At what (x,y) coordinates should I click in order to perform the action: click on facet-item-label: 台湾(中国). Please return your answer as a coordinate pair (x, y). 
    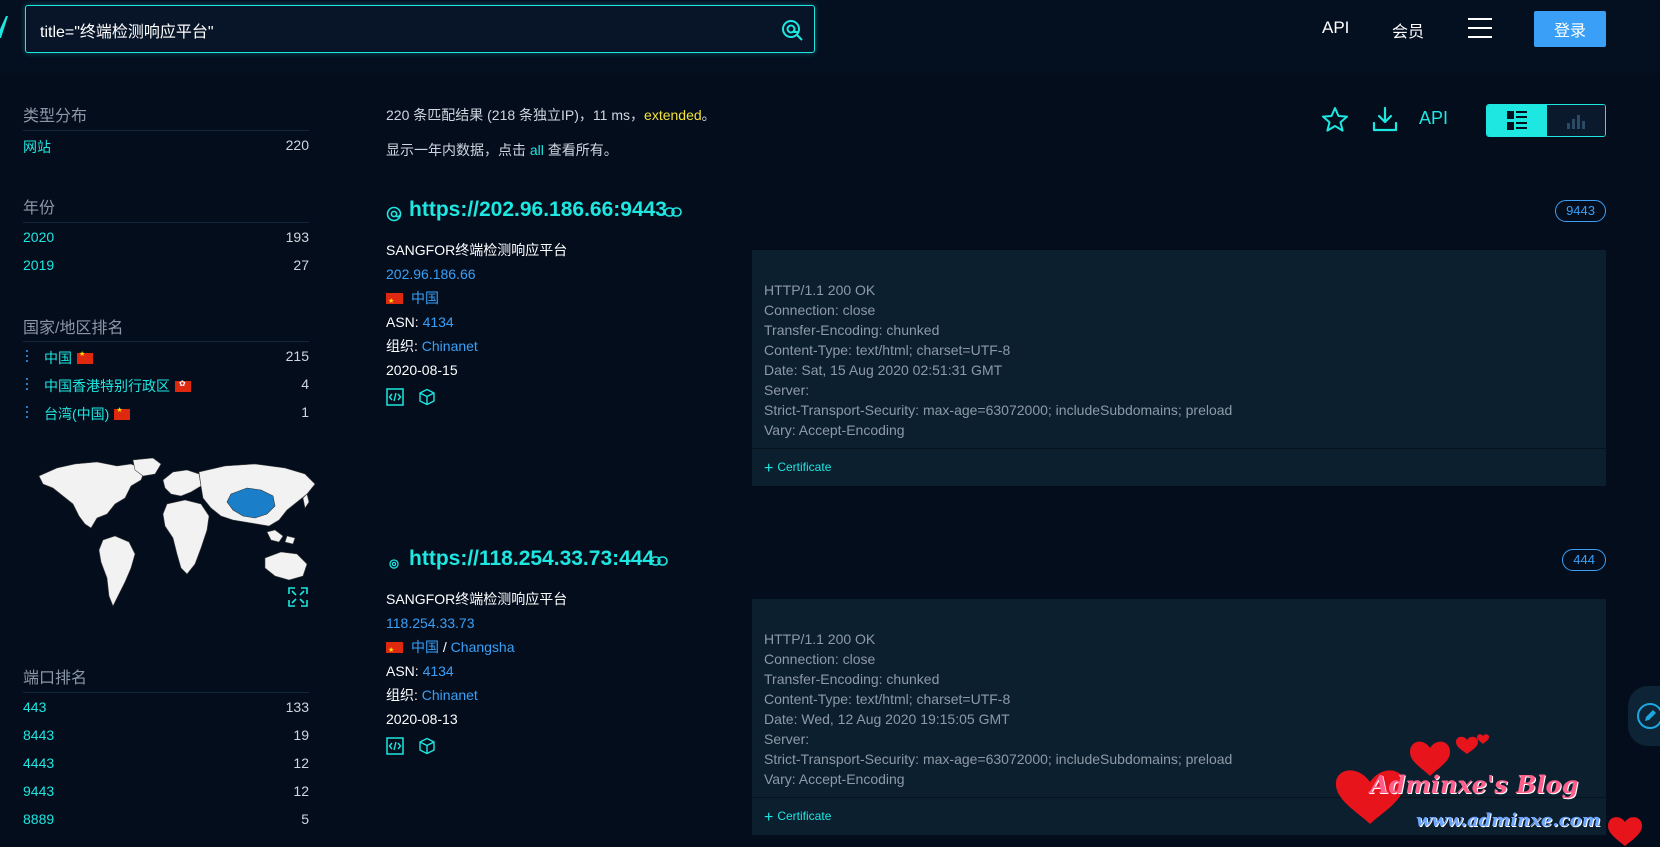
    Looking at the image, I should click on (87, 414).